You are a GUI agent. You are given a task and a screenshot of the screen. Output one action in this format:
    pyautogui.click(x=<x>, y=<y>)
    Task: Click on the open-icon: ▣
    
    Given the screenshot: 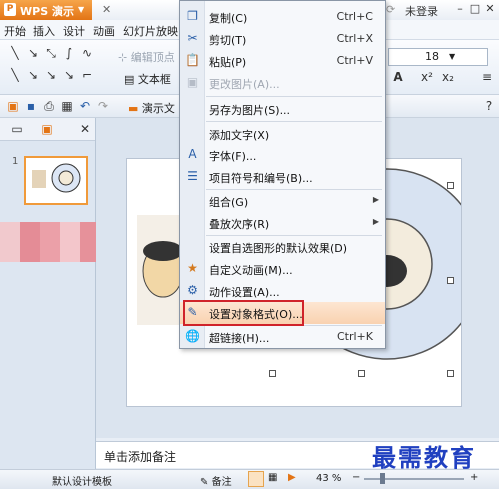 What is the action you would take?
    pyautogui.click(x=13, y=106)
    